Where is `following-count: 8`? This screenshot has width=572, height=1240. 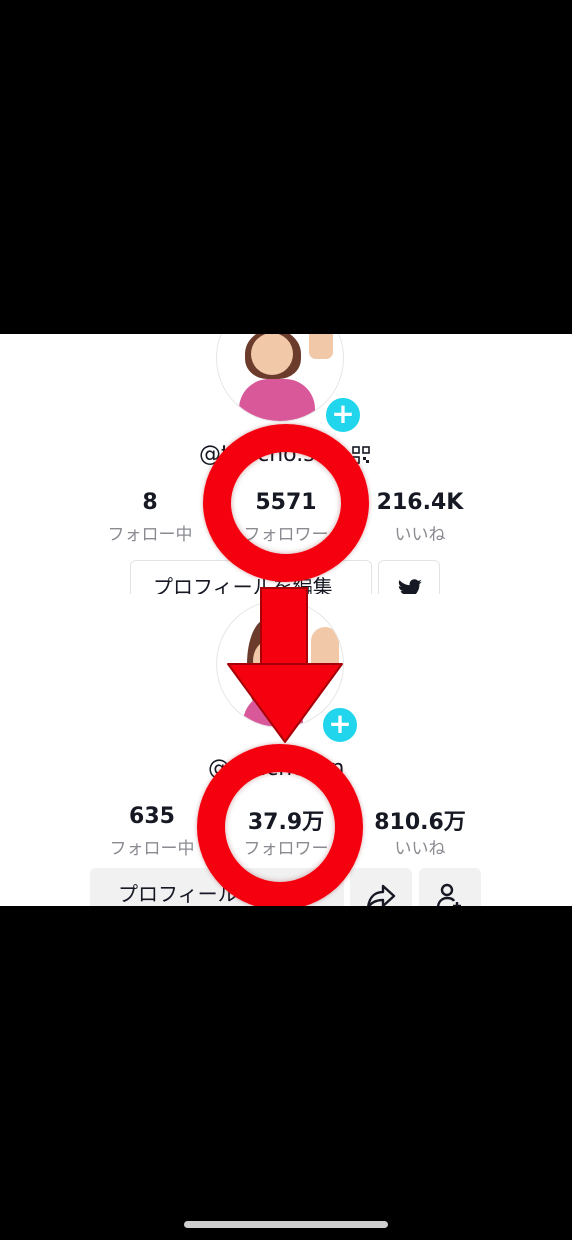 following-count: 8 is located at coordinates (150, 502).